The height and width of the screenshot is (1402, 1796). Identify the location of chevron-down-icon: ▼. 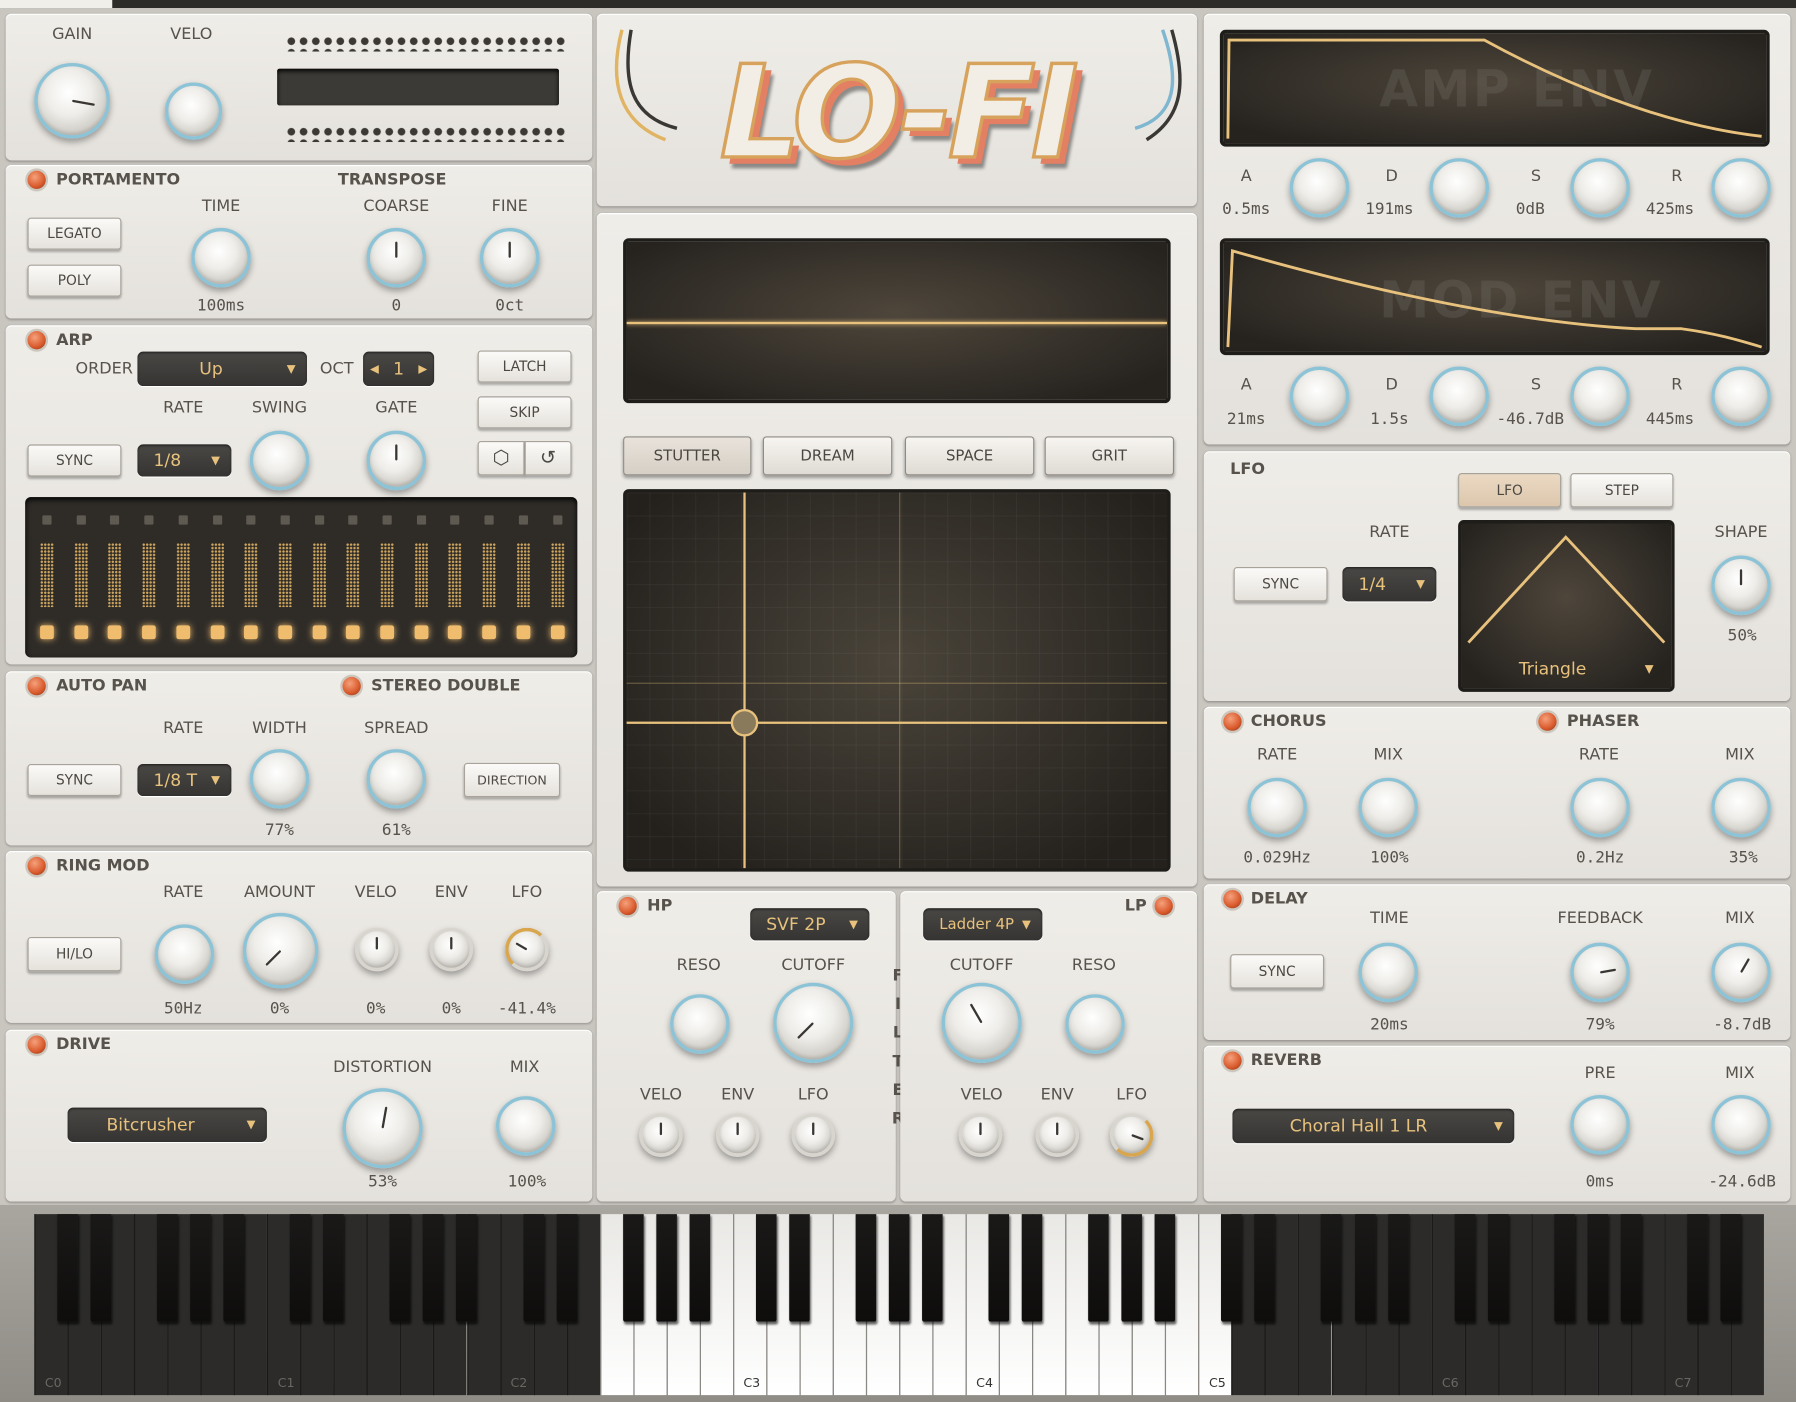
(1649, 669).